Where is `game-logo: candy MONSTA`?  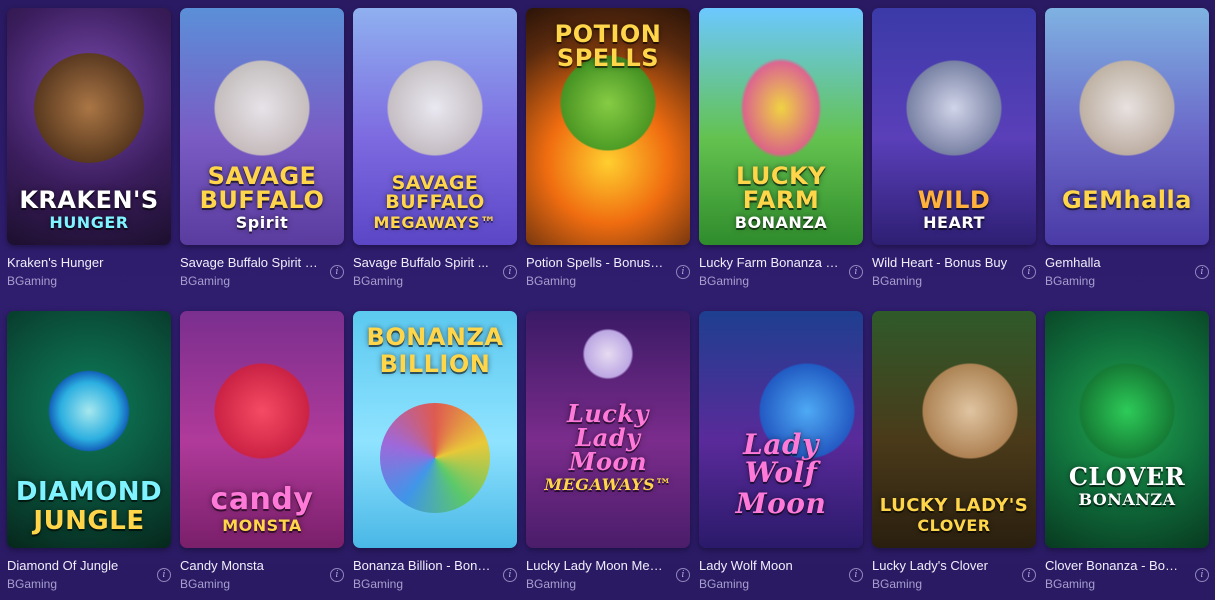 game-logo: candy MONSTA is located at coordinates (262, 508).